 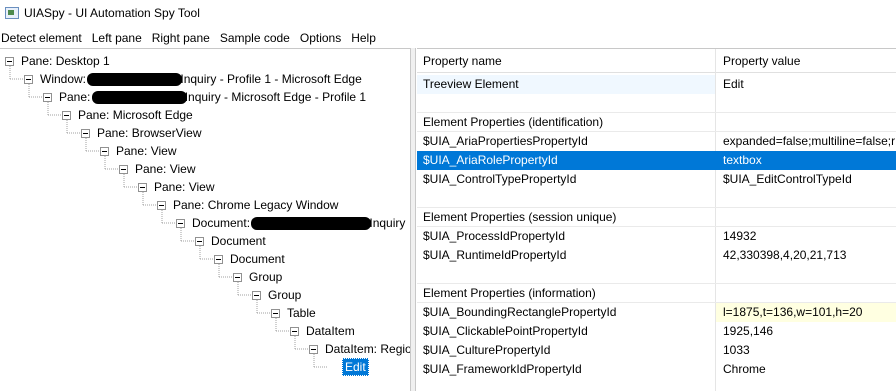 I want to click on tree-node: Document: Inquiry, so click(x=291, y=223).